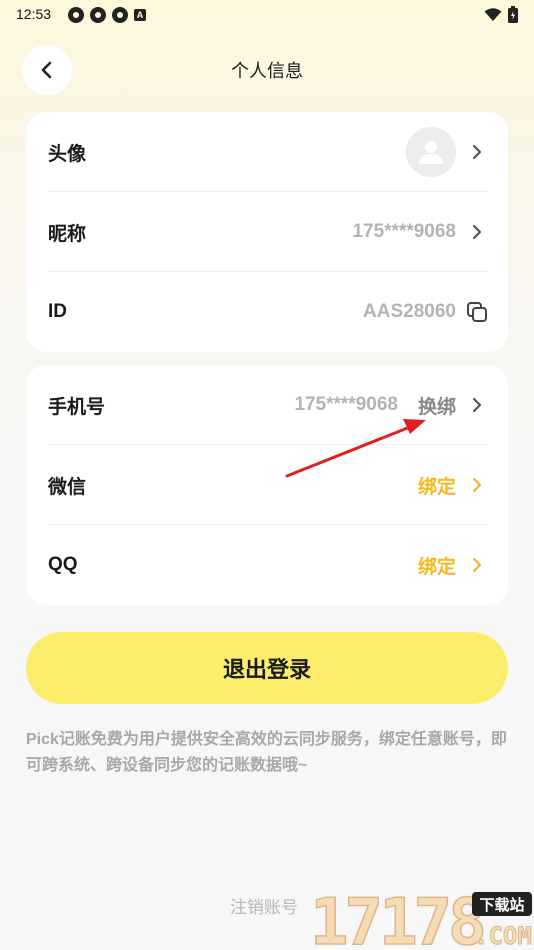 This screenshot has height=950, width=534. Describe the element at coordinates (264, 905) in the screenshot. I see `cancel-account-link: 注销账号` at that location.